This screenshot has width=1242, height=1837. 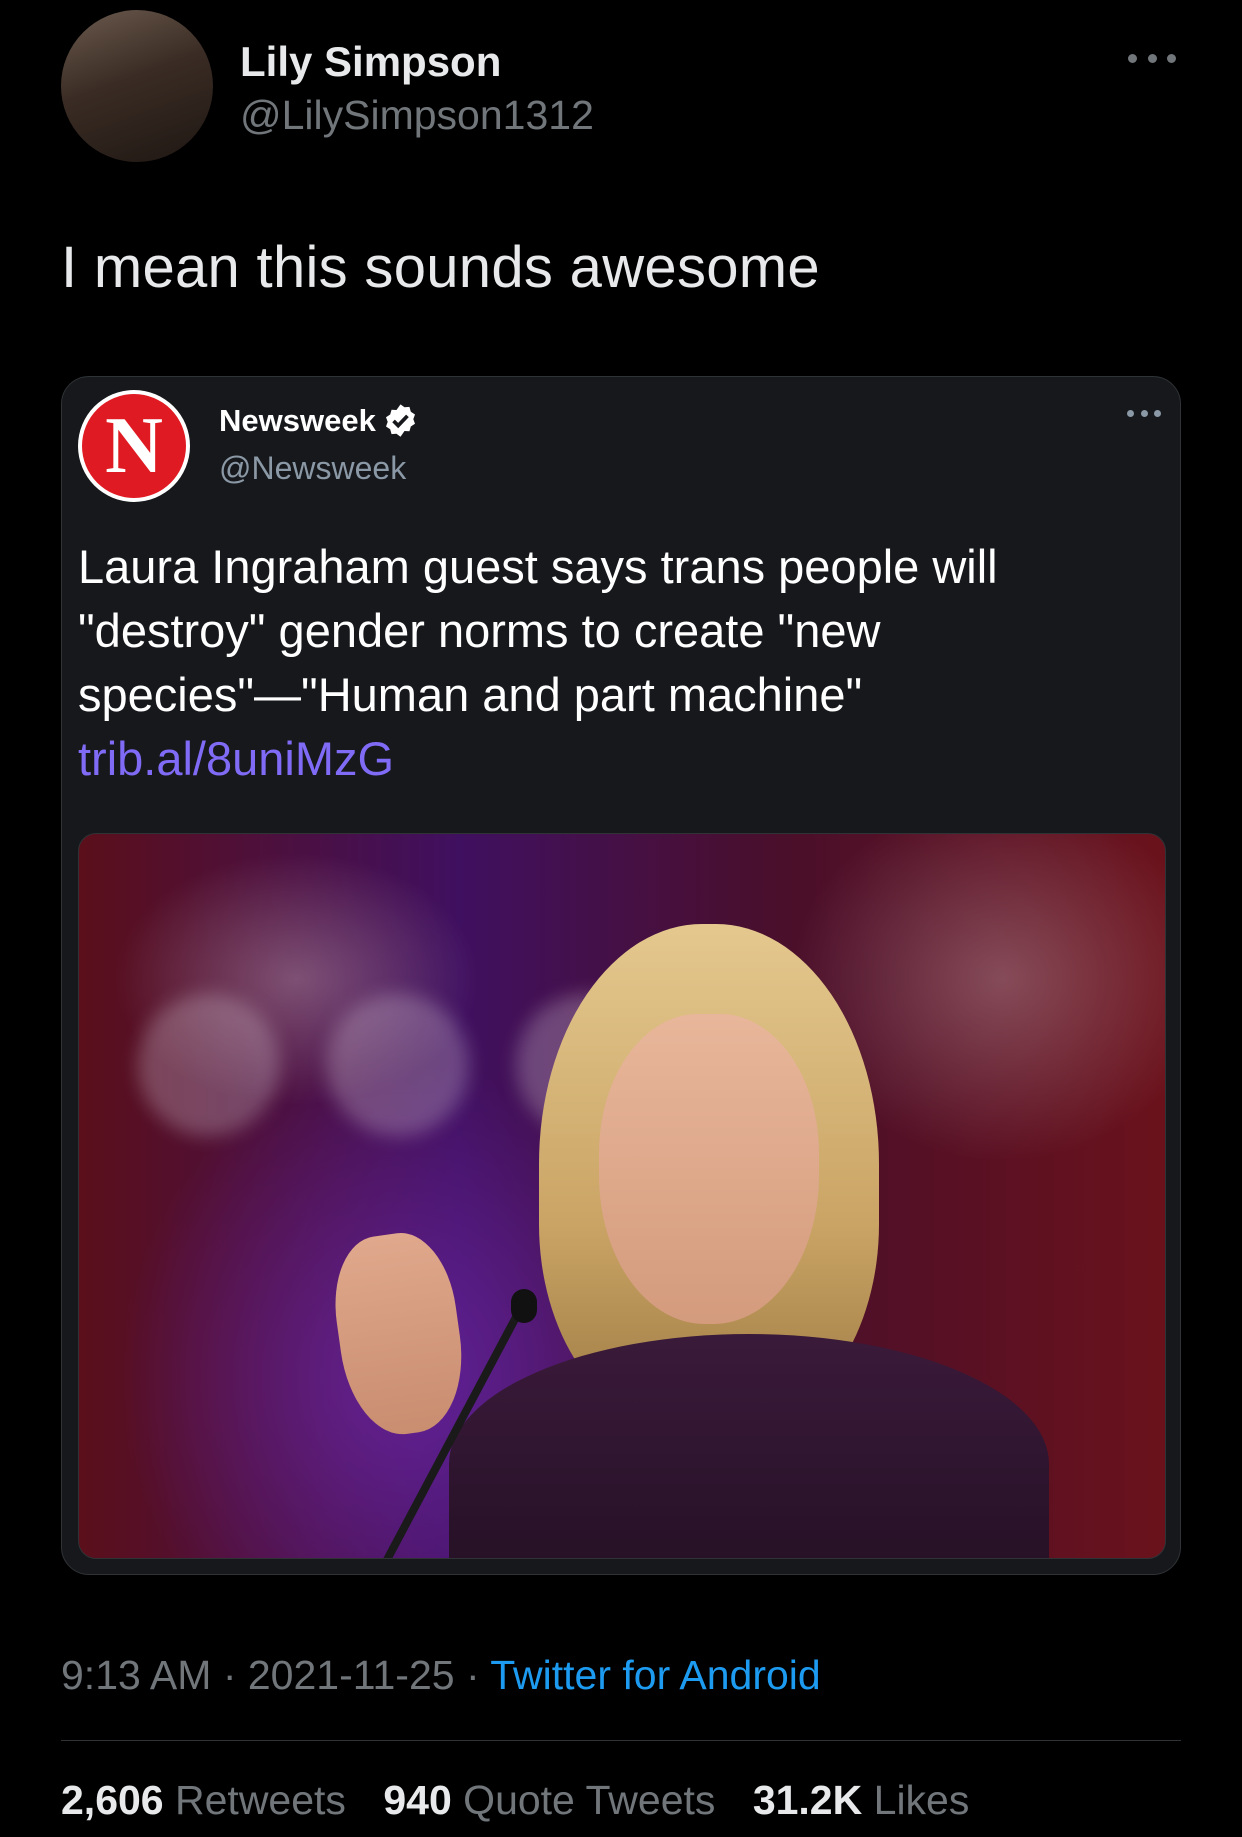 I want to click on quote-tweets-label: Quote Tweets, so click(x=589, y=1800).